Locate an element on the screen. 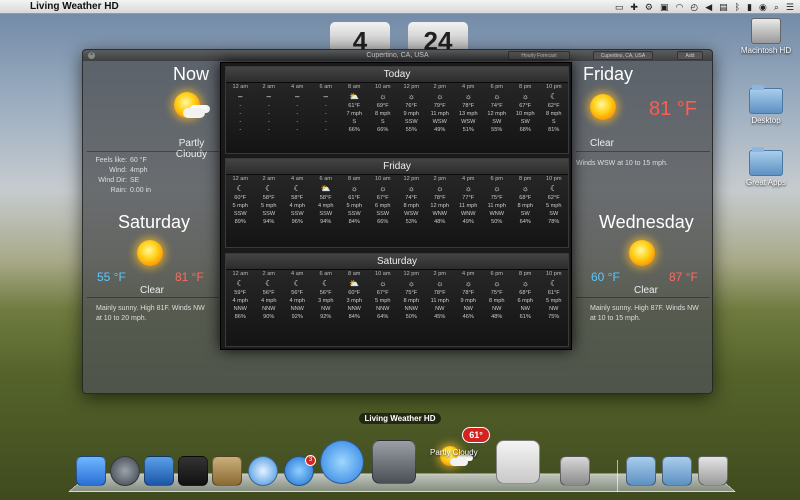 The height and width of the screenshot is (500, 800). hourly-cell: 6 am ☾ 56°F 3 mph NW 92% is located at coordinates (326, 295).